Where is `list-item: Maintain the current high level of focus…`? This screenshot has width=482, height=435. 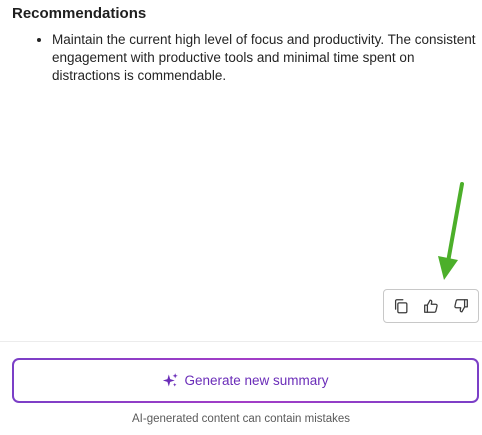
list-item: Maintain the current high level of focus… is located at coordinates (266, 58).